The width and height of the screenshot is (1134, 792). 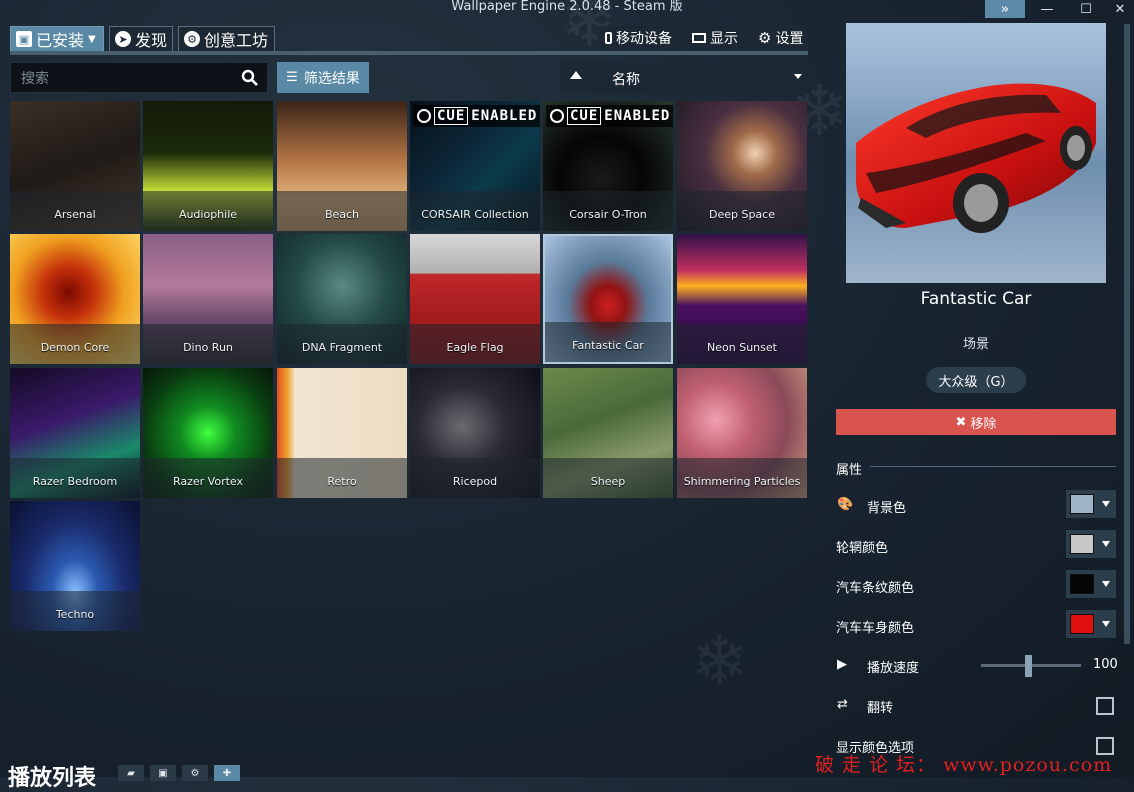 I want to click on wallpaper-title: Beach, so click(x=342, y=211).